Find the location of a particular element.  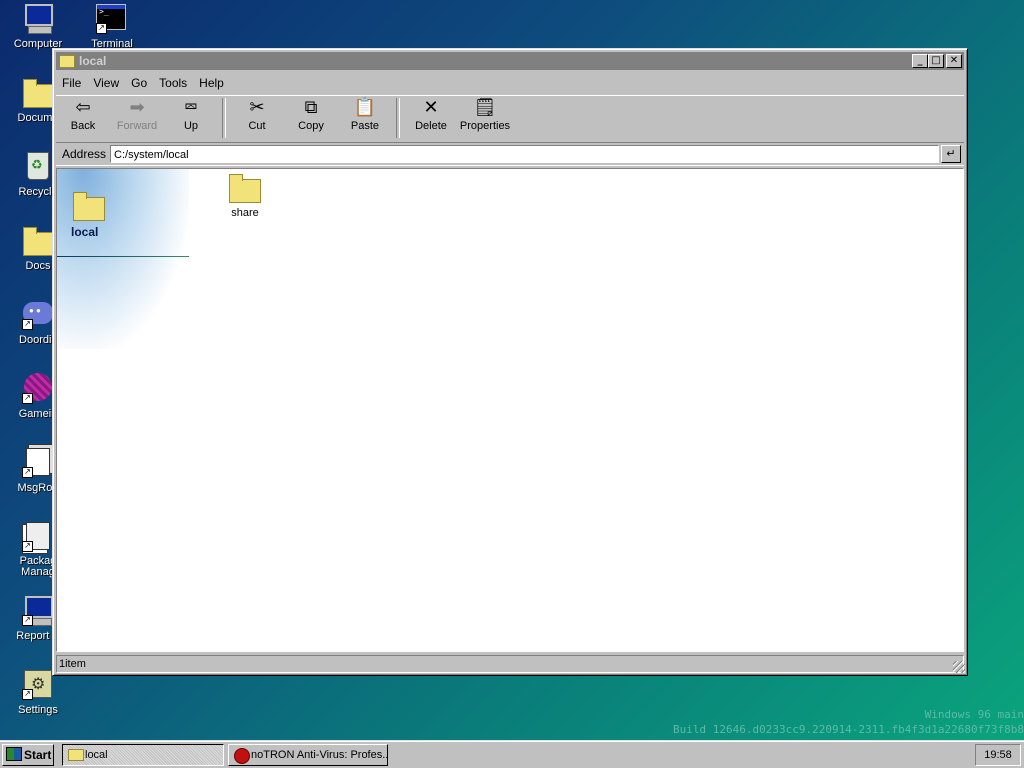

cut-button: ✂ Cut is located at coordinates (257, 118).